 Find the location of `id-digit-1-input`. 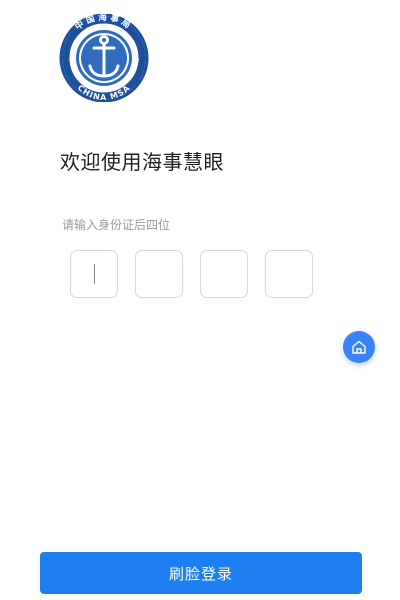

id-digit-1-input is located at coordinates (94, 274).